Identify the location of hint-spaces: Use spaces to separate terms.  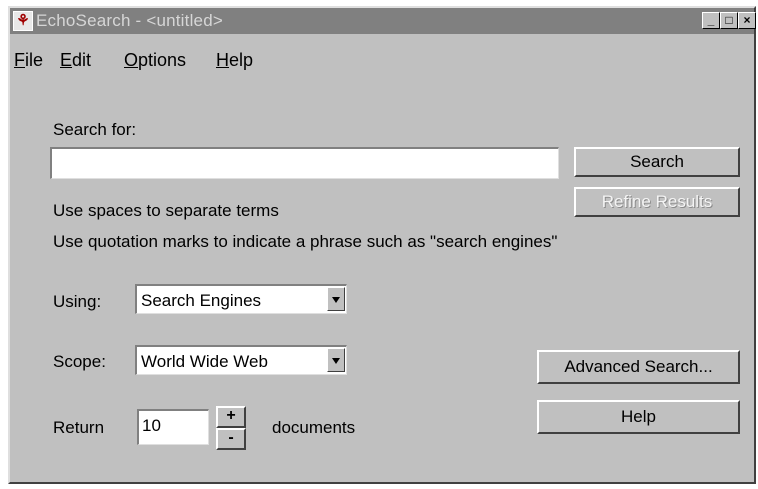
(166, 210).